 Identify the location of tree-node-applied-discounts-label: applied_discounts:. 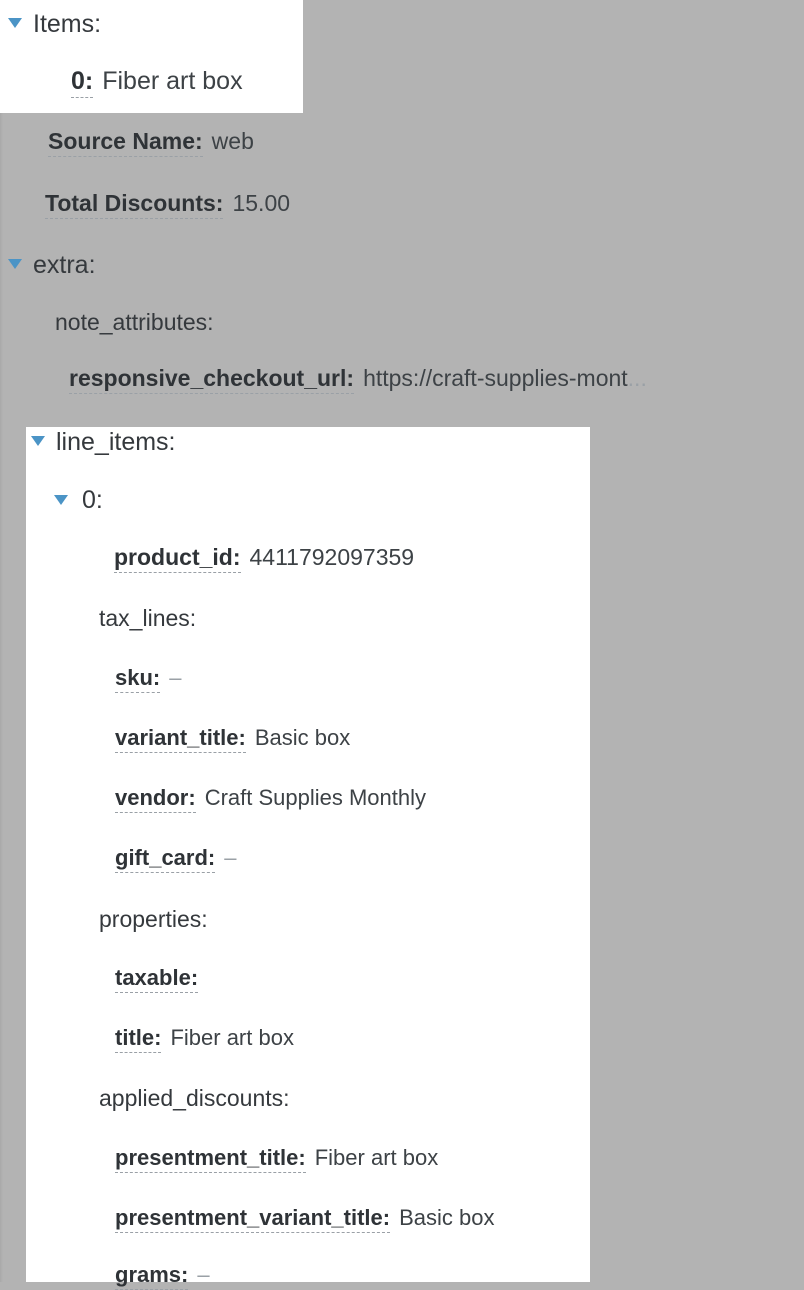
(194, 1098).